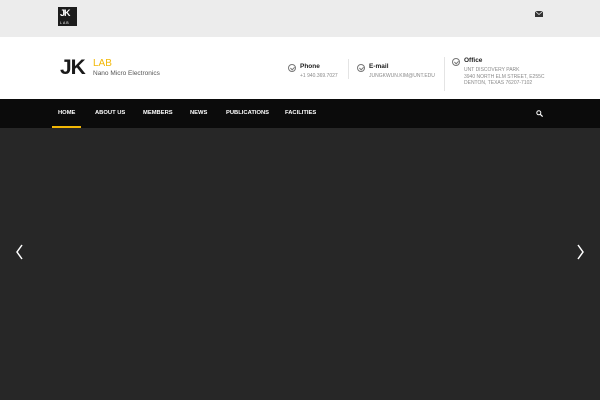 The height and width of the screenshot is (400, 600). What do you see at coordinates (310, 66) in the screenshot?
I see `contact-phone-title: Phone` at bounding box center [310, 66].